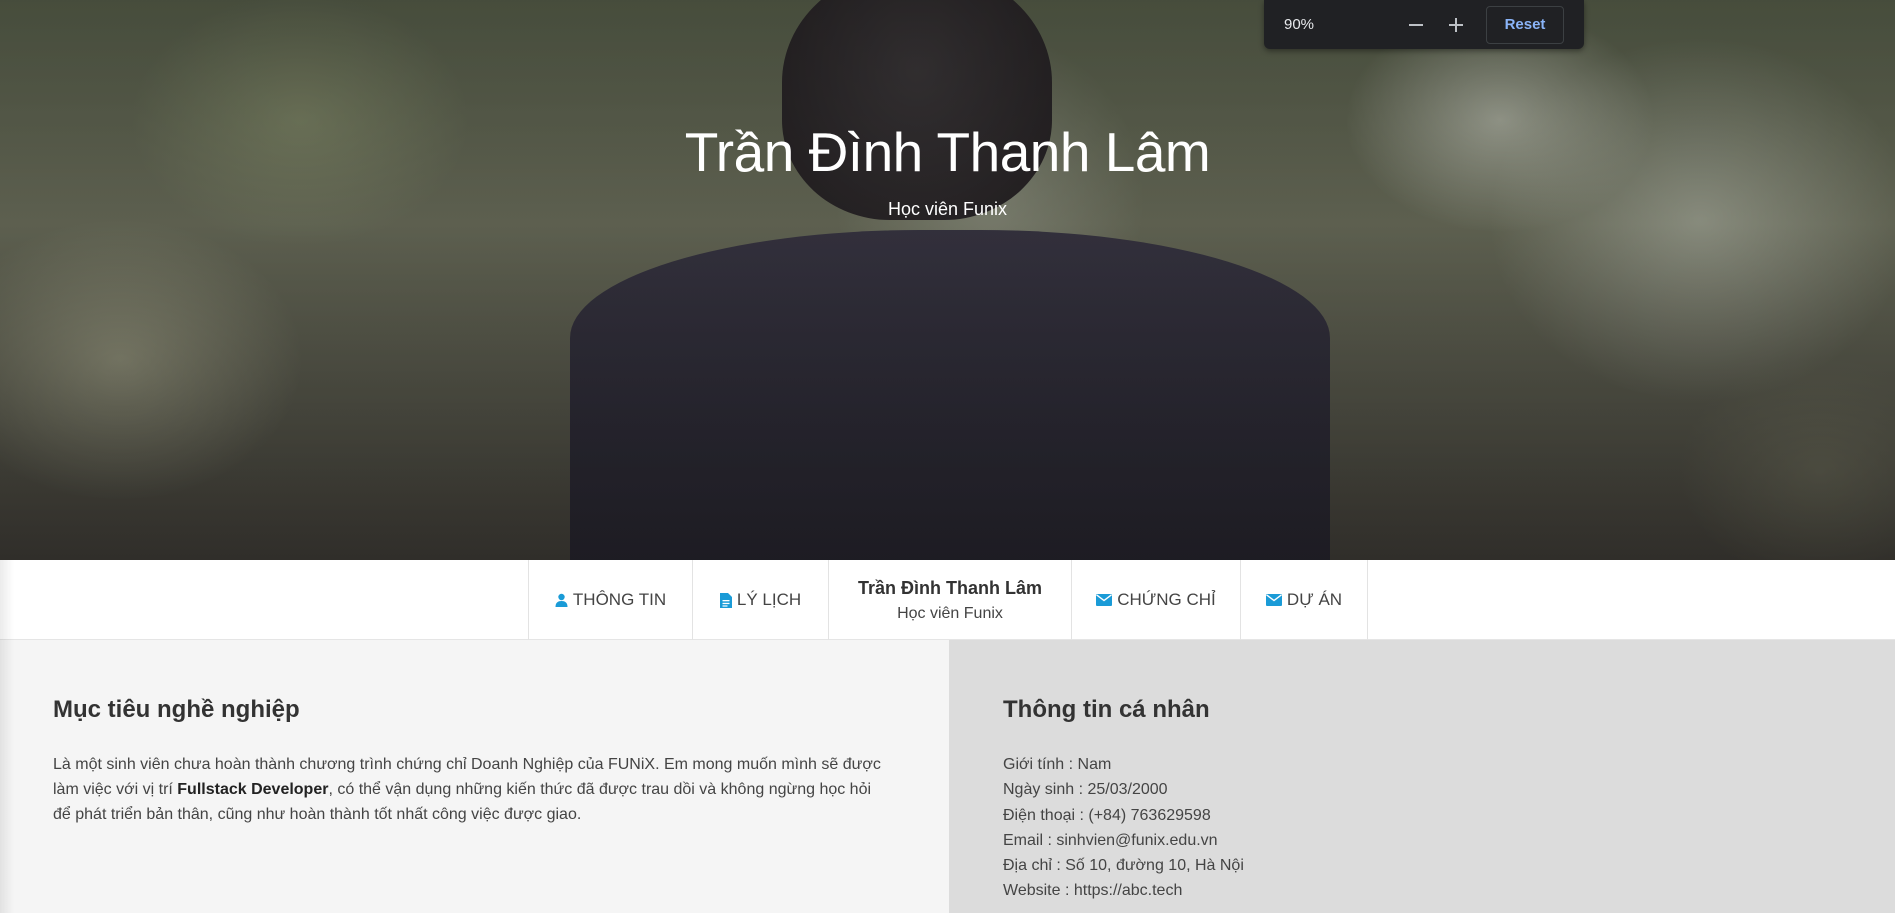  What do you see at coordinates (1085, 790) in the screenshot?
I see `info-birthdate: Ngày sinh : 25/03/2000` at bounding box center [1085, 790].